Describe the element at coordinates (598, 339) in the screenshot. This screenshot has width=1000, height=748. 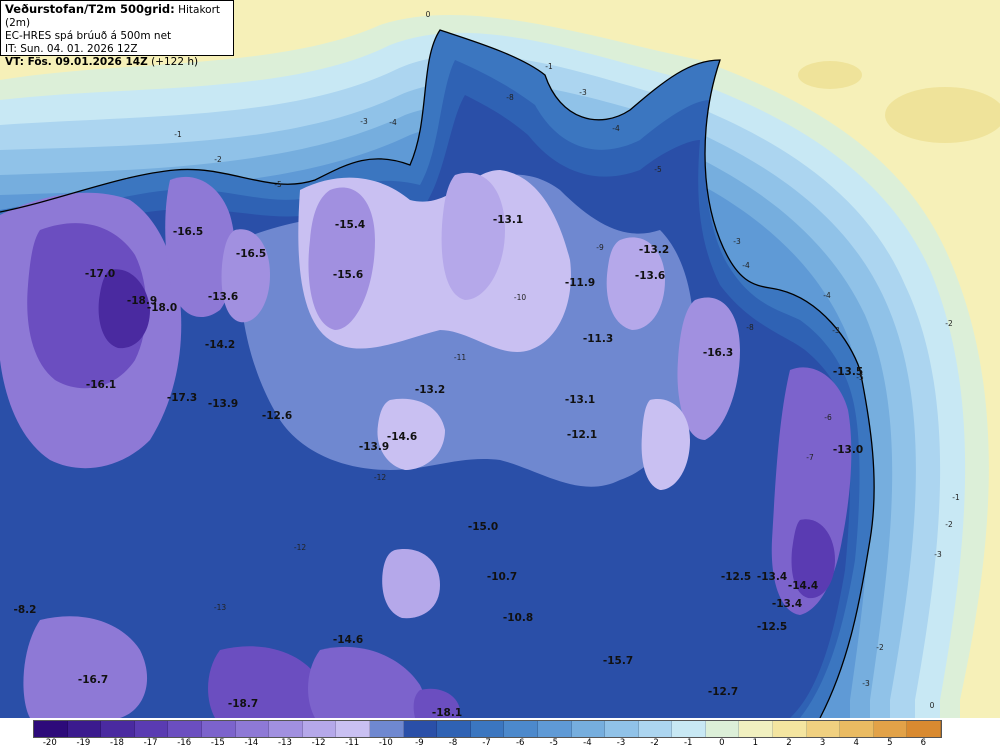
I see `temperature-value-label: -11.3` at that location.